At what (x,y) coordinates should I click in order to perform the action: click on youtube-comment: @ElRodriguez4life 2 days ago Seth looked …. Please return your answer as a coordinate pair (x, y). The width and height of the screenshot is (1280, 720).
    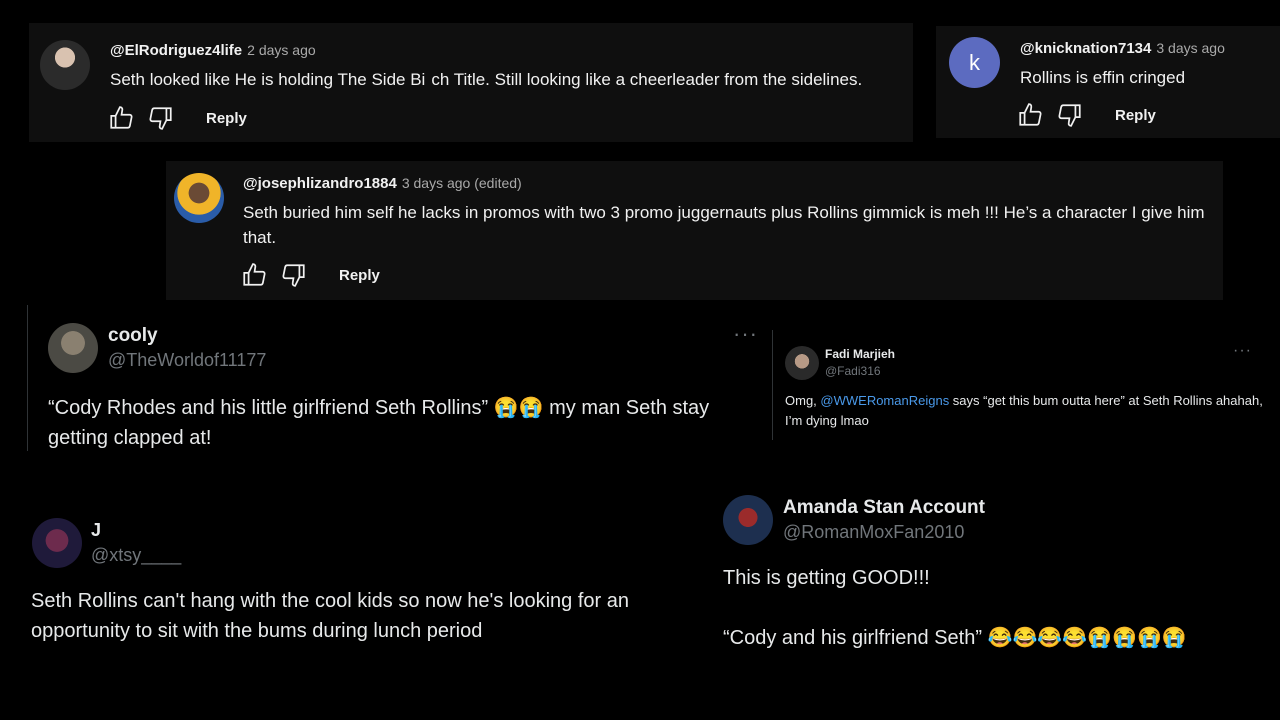
    Looking at the image, I should click on (471, 82).